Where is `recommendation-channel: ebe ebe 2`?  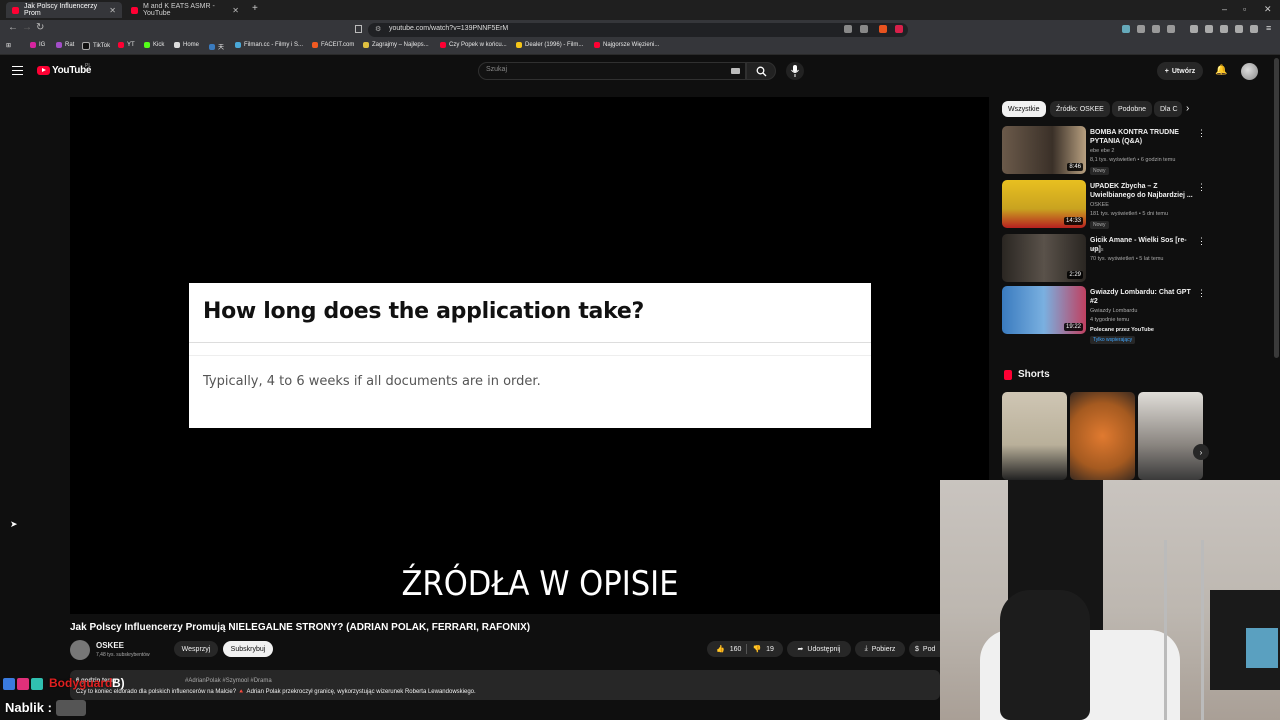
recommendation-channel: ebe ebe 2 is located at coordinates (1102, 151).